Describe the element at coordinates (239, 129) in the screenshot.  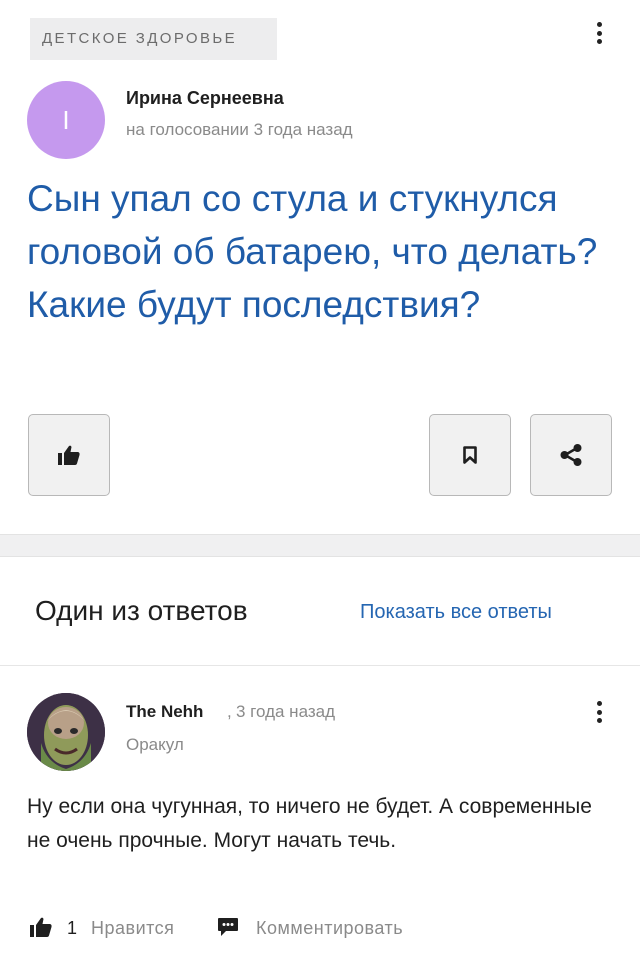
I see `question-meta: на голосовании 3 года назад` at that location.